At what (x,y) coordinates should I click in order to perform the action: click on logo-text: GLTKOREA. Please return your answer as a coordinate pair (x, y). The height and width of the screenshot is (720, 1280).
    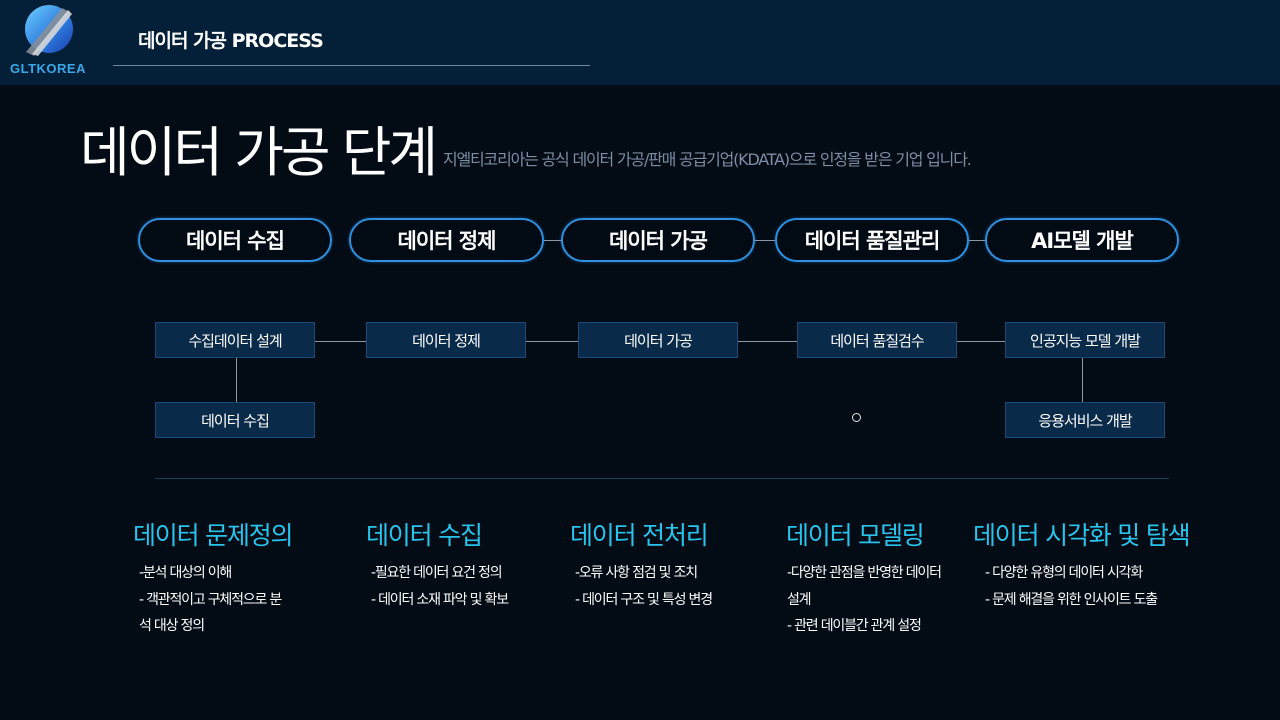
    Looking at the image, I should click on (48, 68).